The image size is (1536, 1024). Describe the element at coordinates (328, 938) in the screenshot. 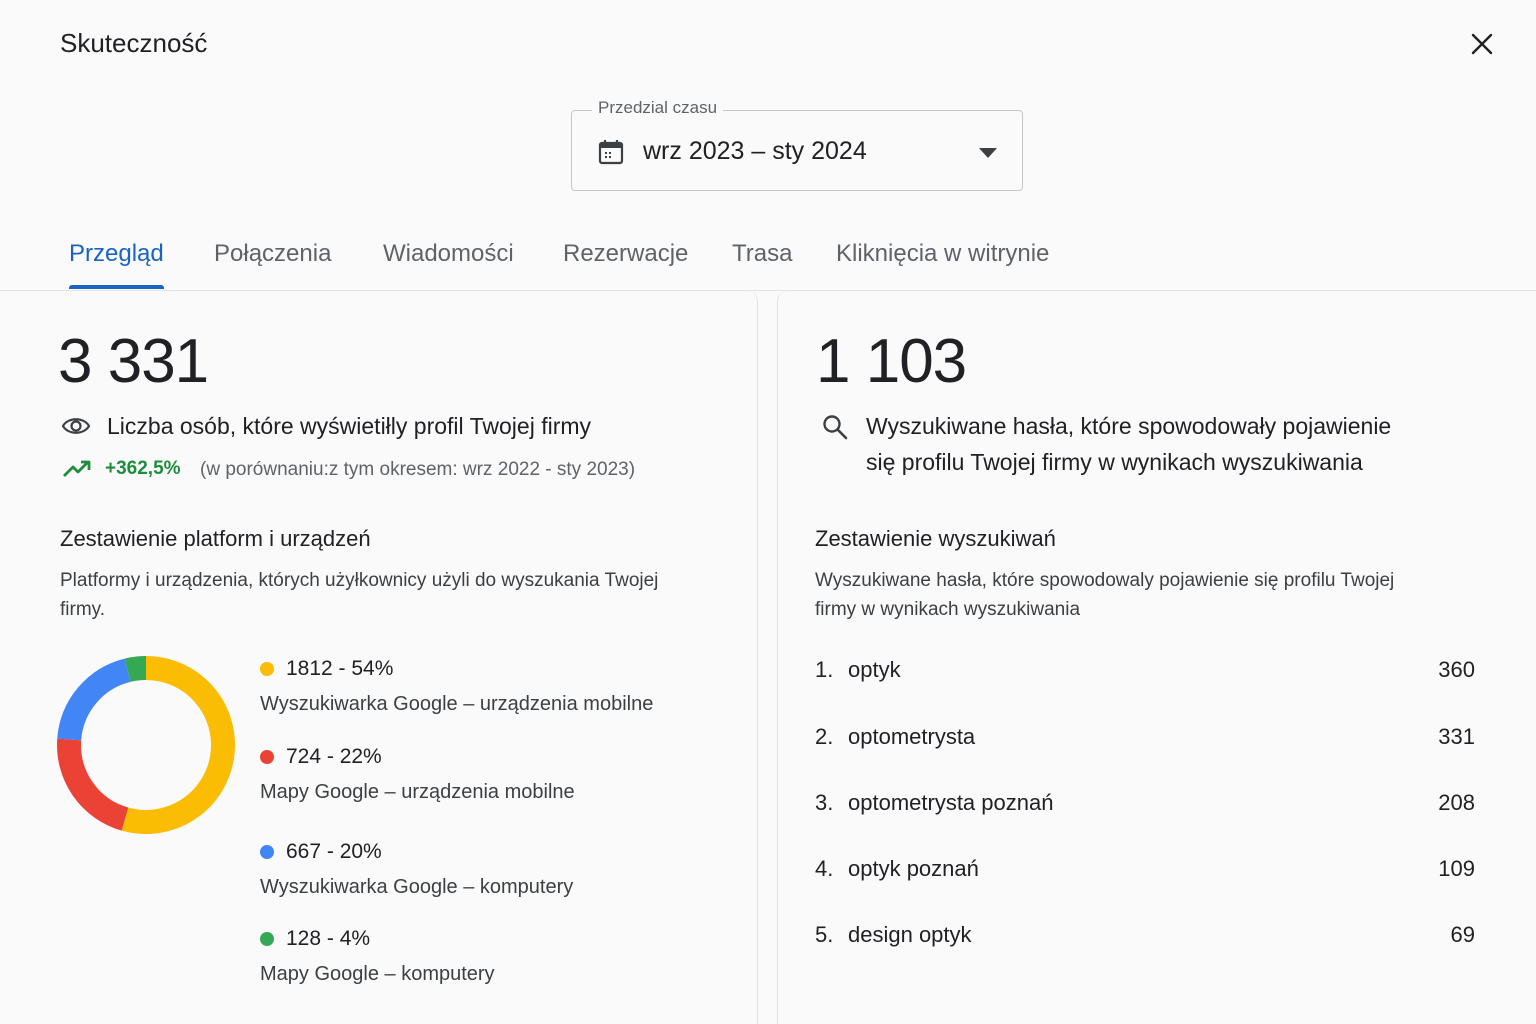

I see `legend-value: 128 - 4%` at that location.